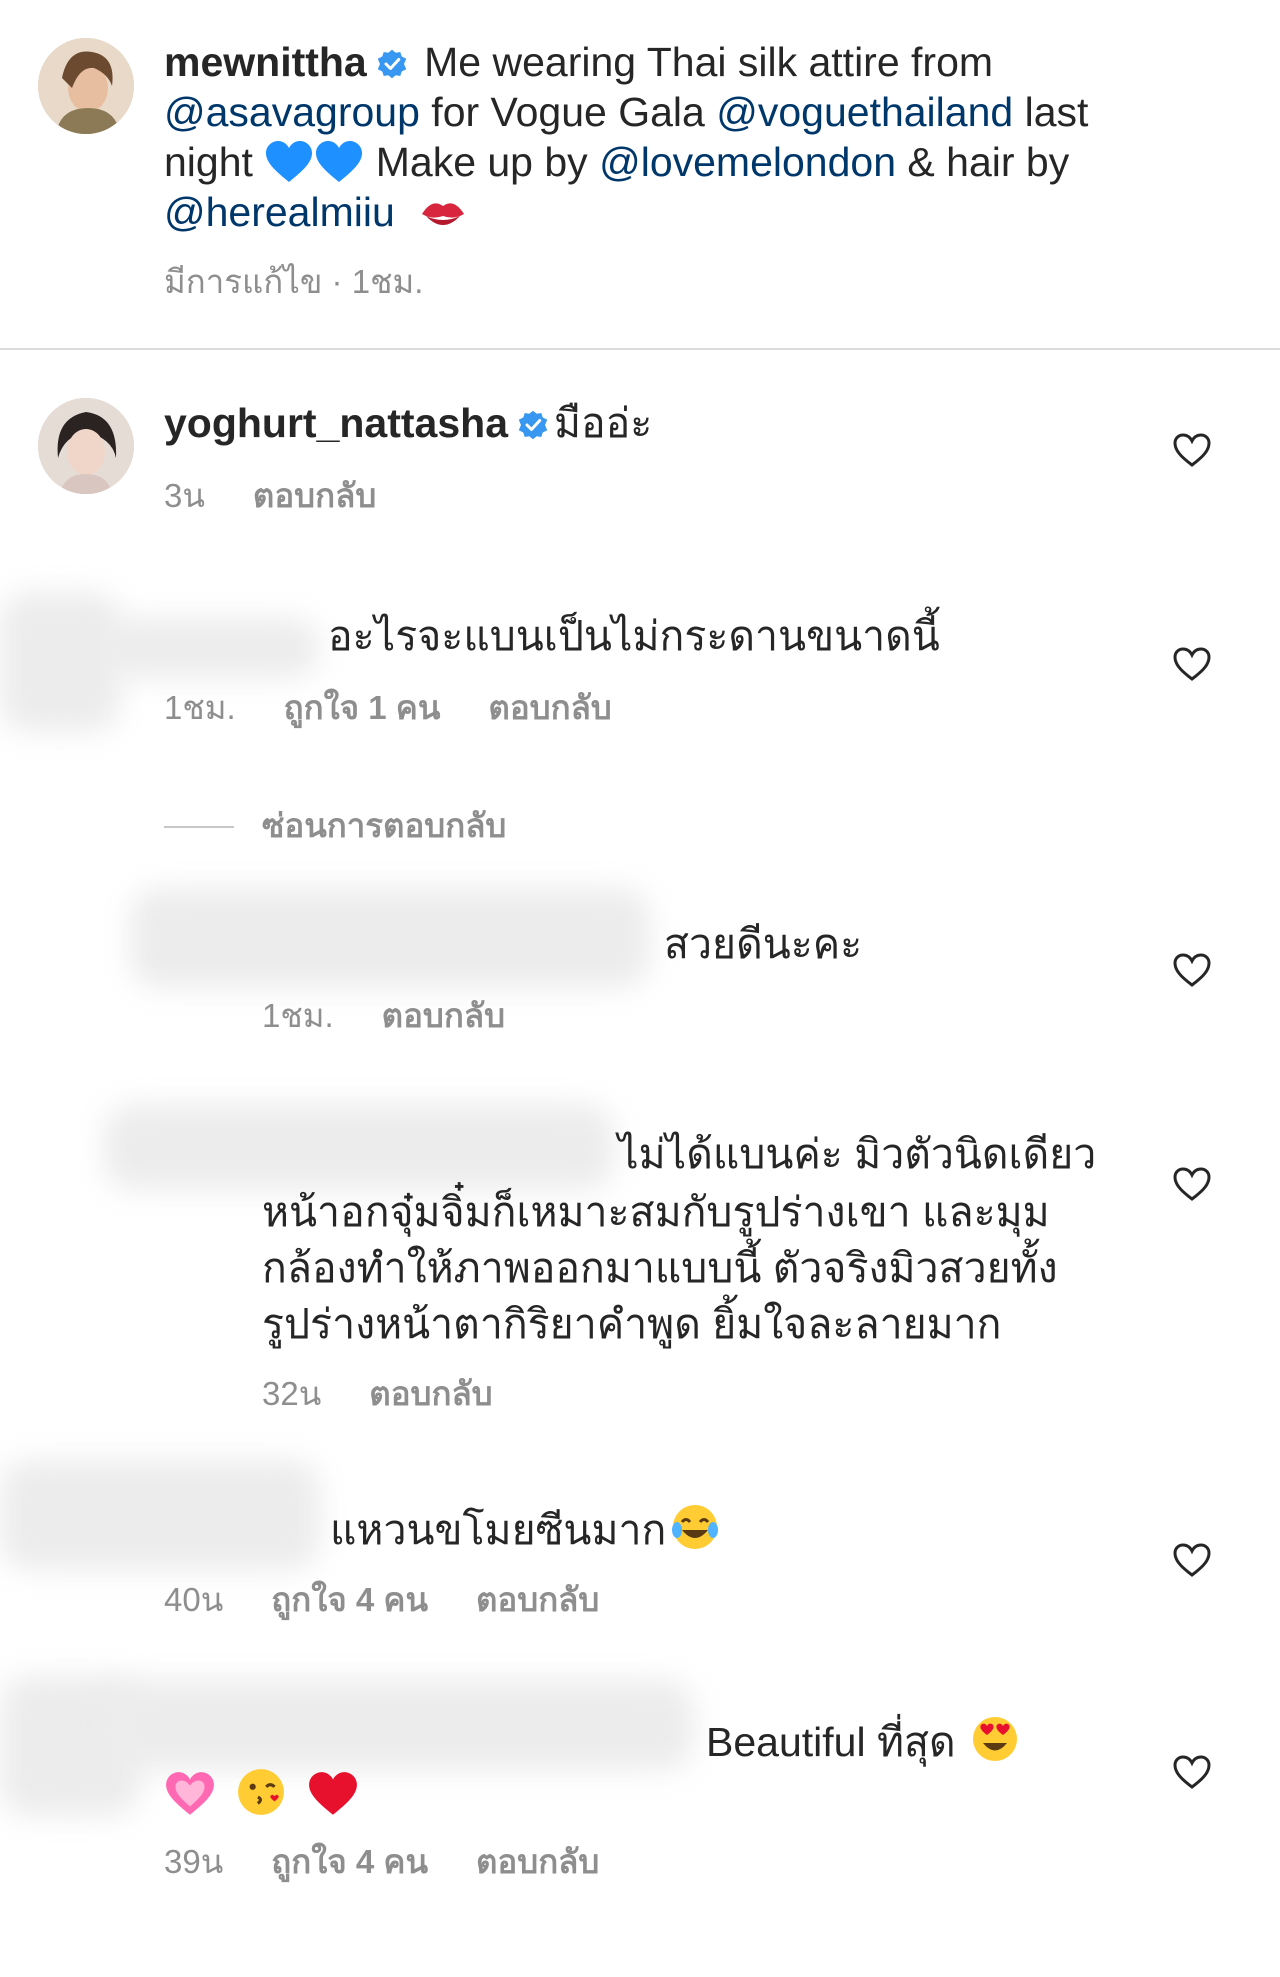  What do you see at coordinates (864, 112) in the screenshot?
I see `mention-voguethailand: @voguethailand` at bounding box center [864, 112].